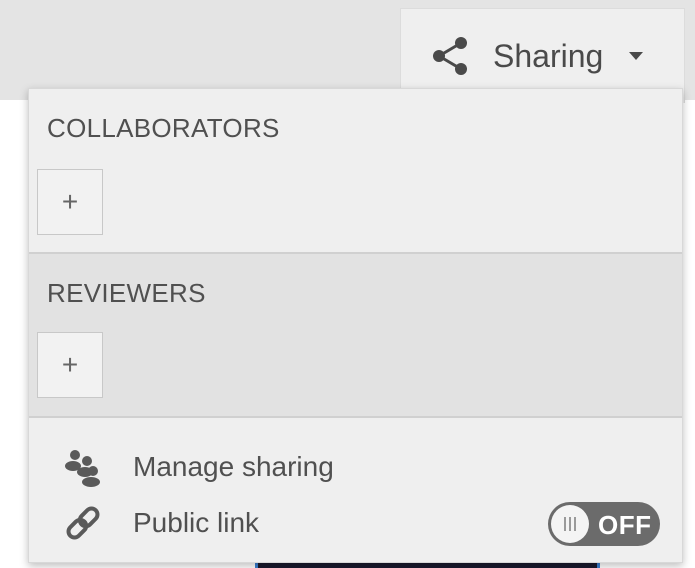 The height and width of the screenshot is (568, 695). Describe the element at coordinates (70, 365) in the screenshot. I see `add-reviewer-button: +` at that location.